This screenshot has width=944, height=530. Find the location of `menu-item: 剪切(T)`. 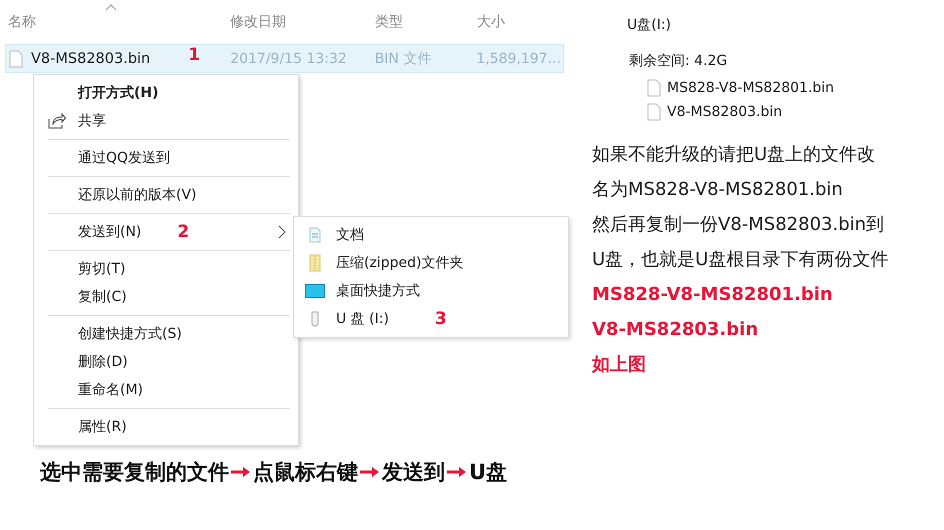

menu-item: 剪切(T) is located at coordinates (166, 269).